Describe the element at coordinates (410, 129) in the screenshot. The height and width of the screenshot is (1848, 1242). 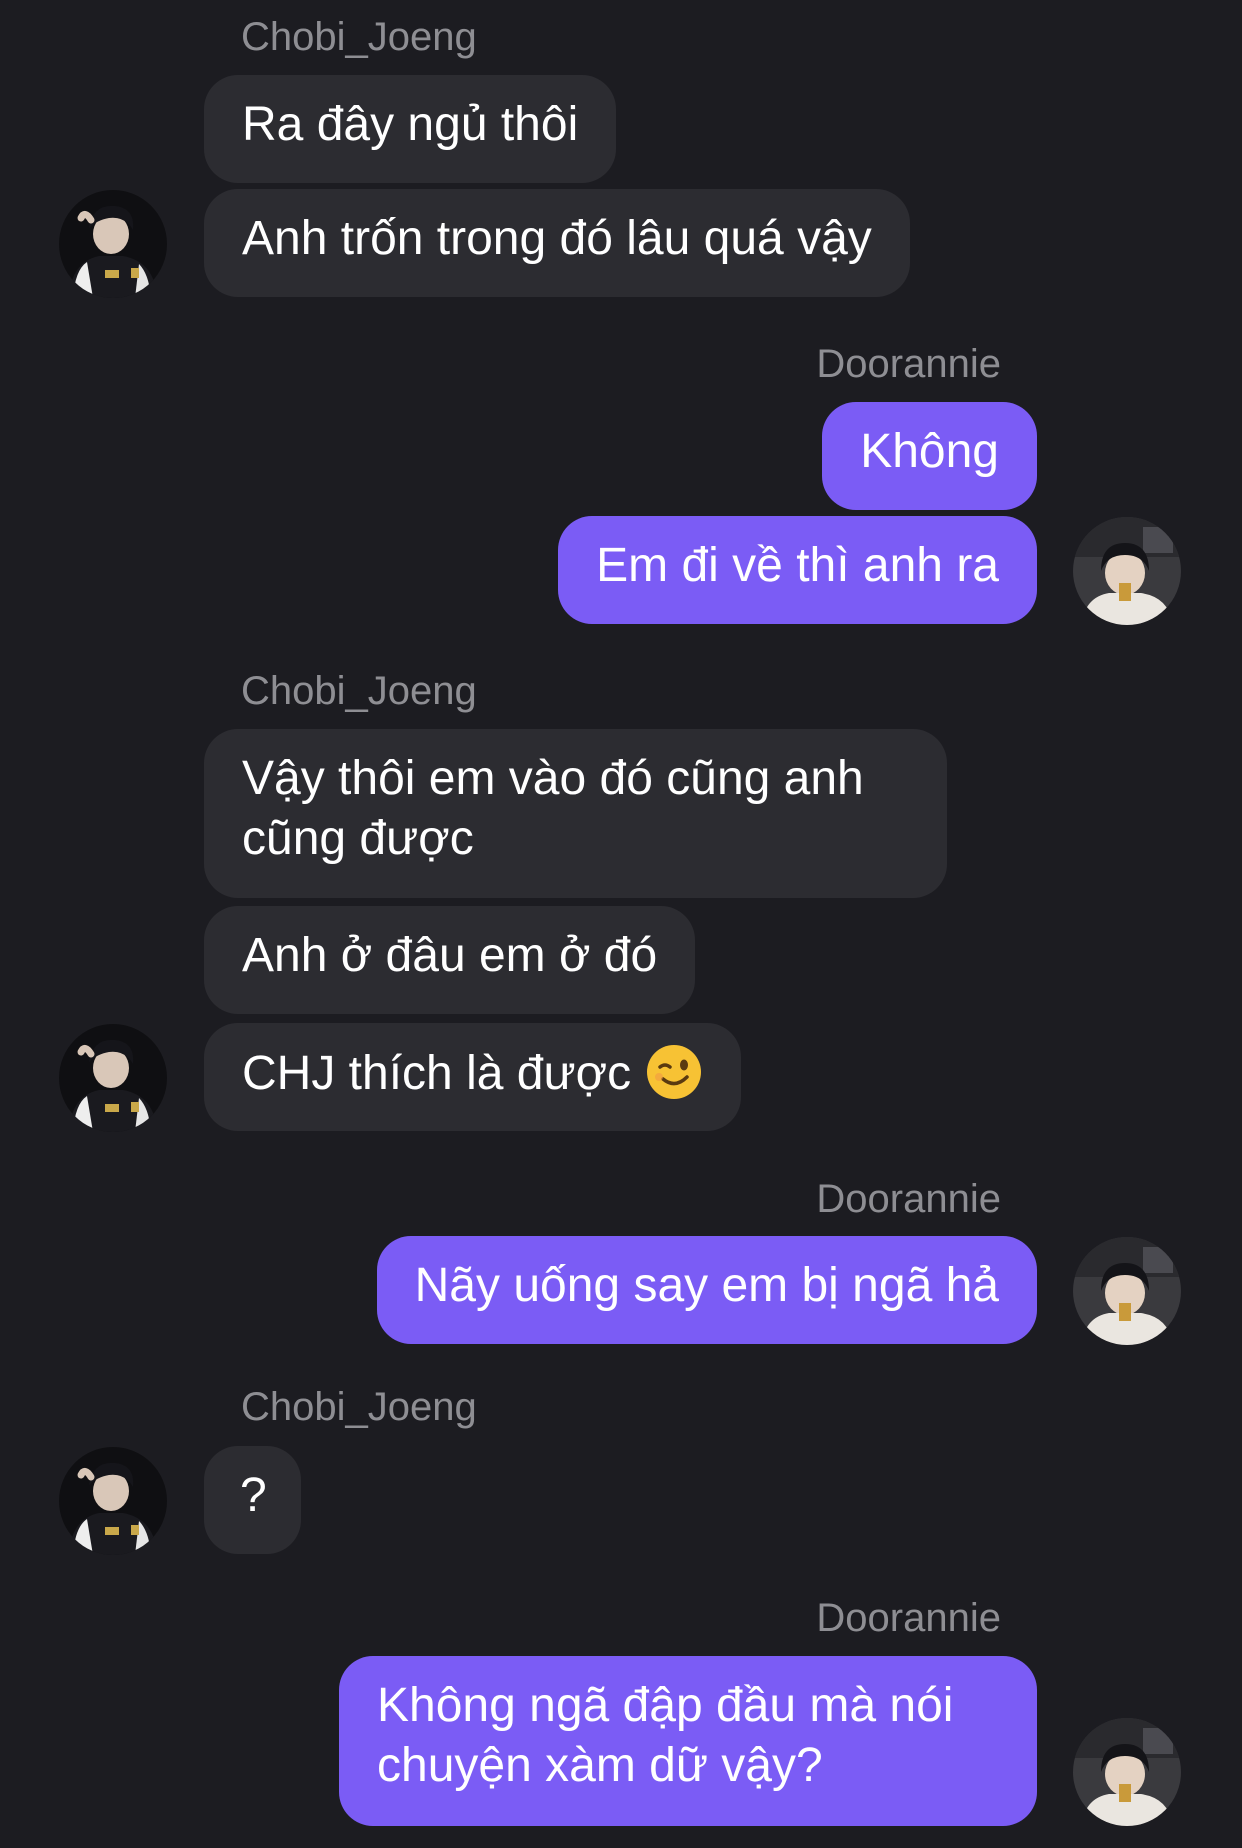
I see `incoming-message-bubble: Ra đây ngủ thôi` at that location.